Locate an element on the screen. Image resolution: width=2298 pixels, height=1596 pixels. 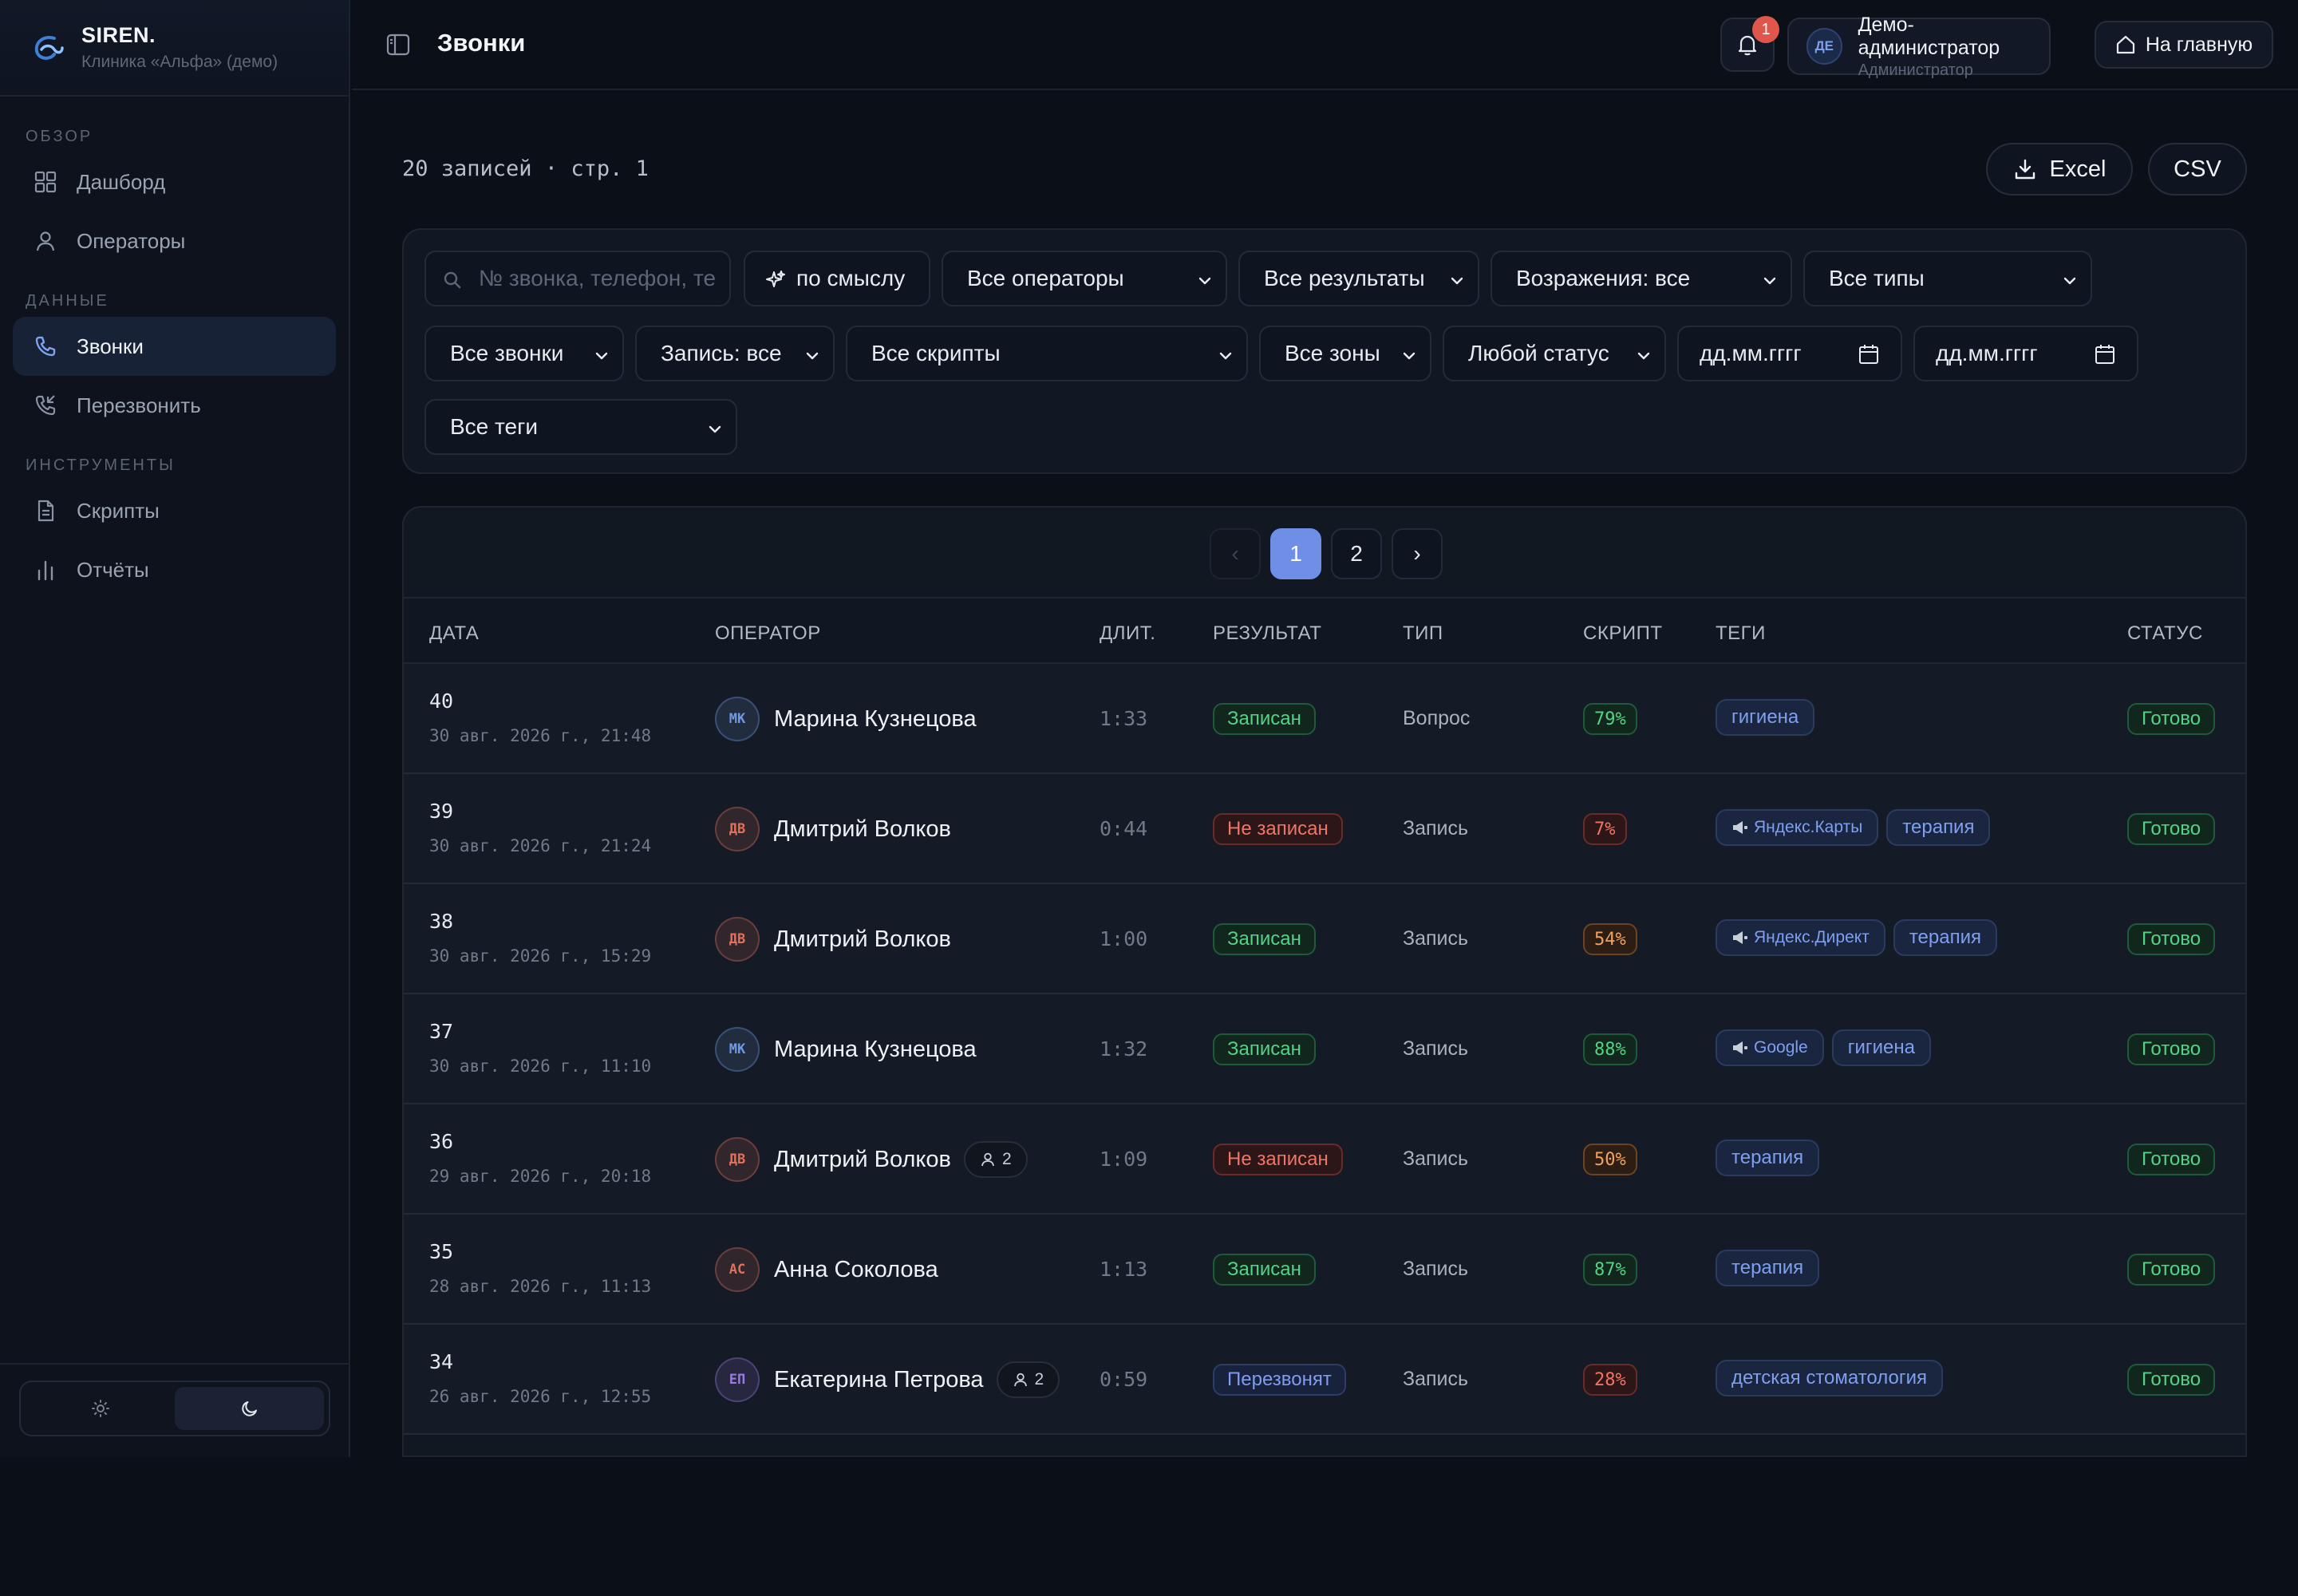
call-duration: 1:00 is located at coordinates (1124, 938).